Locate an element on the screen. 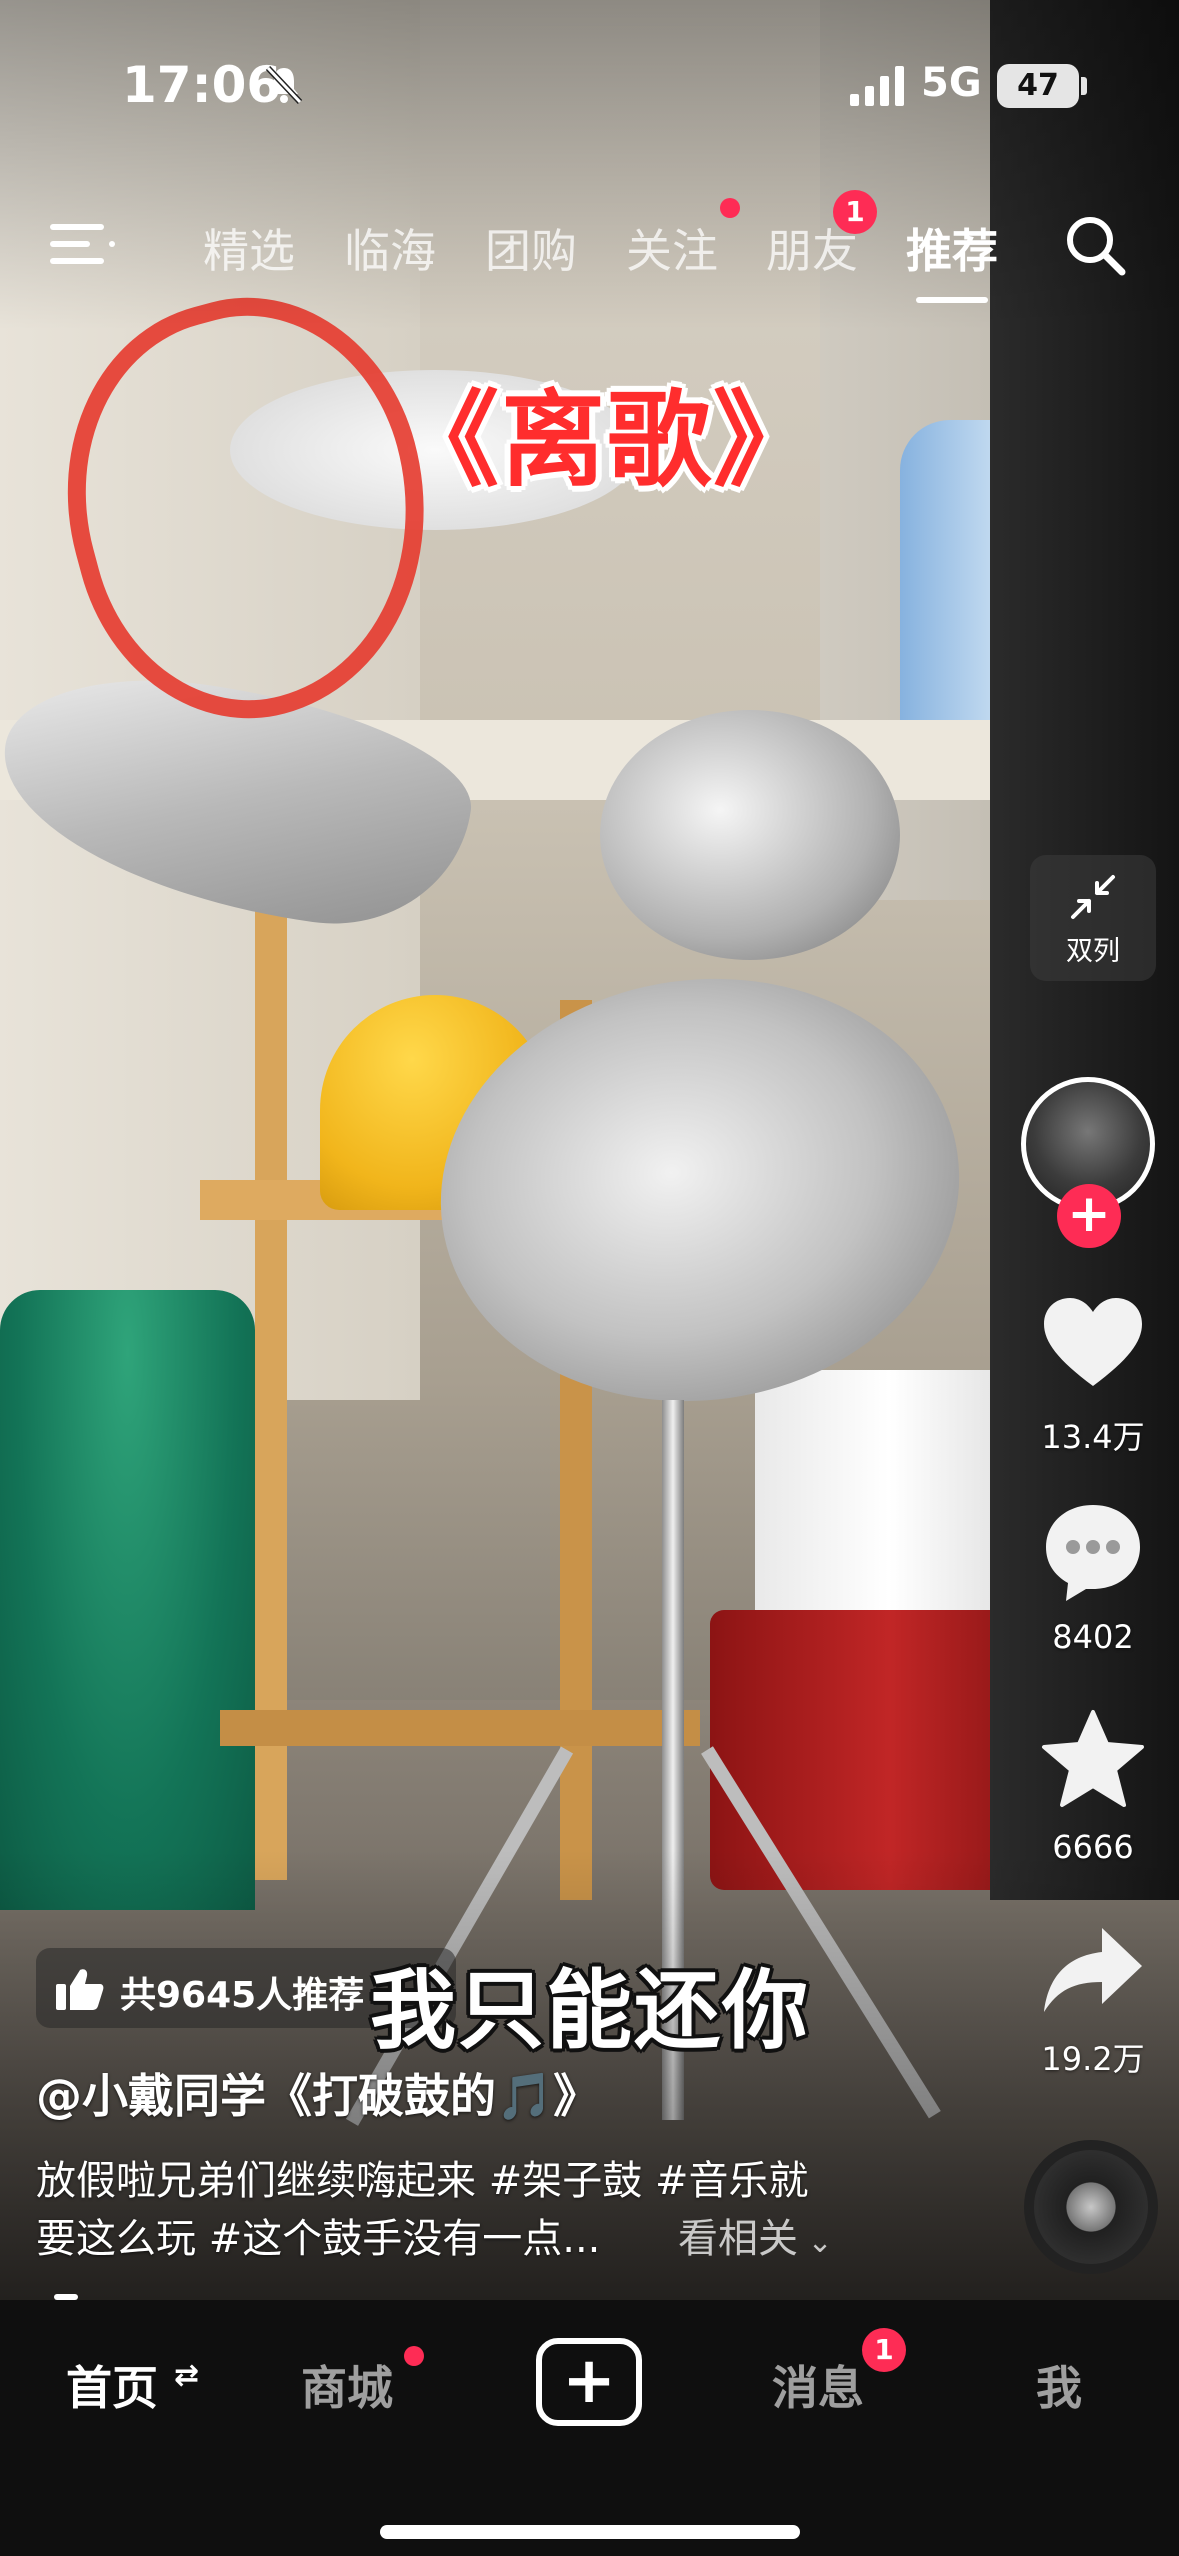 The width and height of the screenshot is (1179, 2556). dual-column-button: 双列 is located at coordinates (1093, 918).